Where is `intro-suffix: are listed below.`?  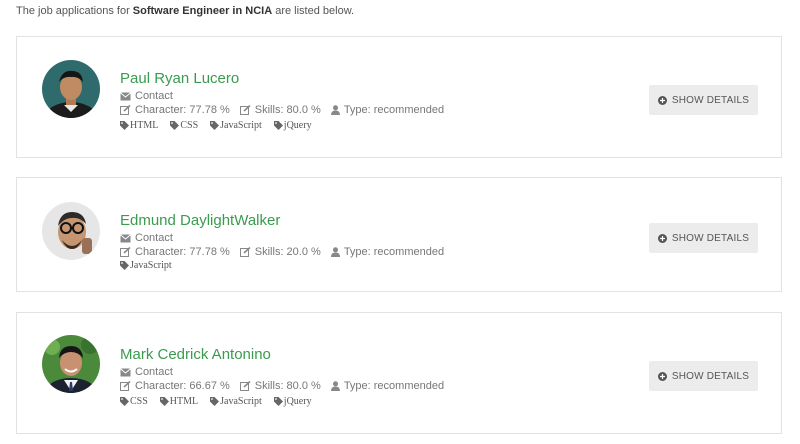
intro-suffix: are listed below. is located at coordinates (313, 11).